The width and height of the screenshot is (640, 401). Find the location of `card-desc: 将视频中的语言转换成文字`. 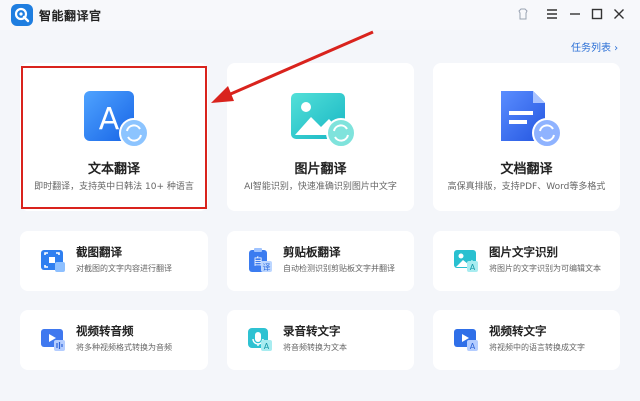

card-desc: 将视频中的语言转换成文字 is located at coordinates (537, 347).